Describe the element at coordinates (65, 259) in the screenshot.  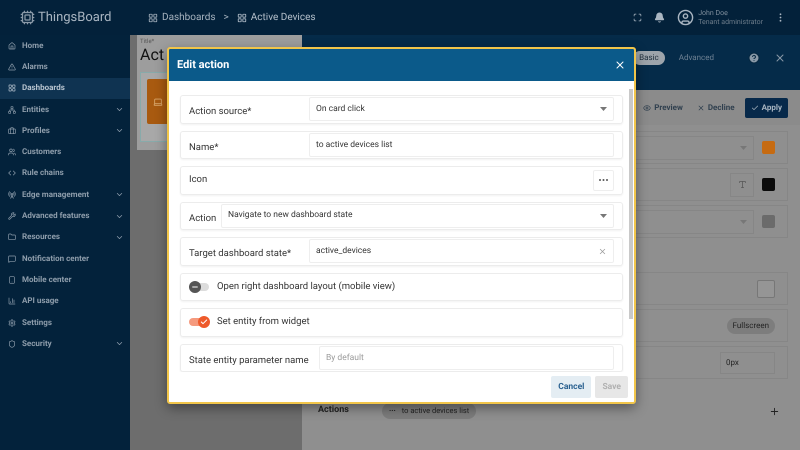
I see `sidebar-item: Notification center` at that location.